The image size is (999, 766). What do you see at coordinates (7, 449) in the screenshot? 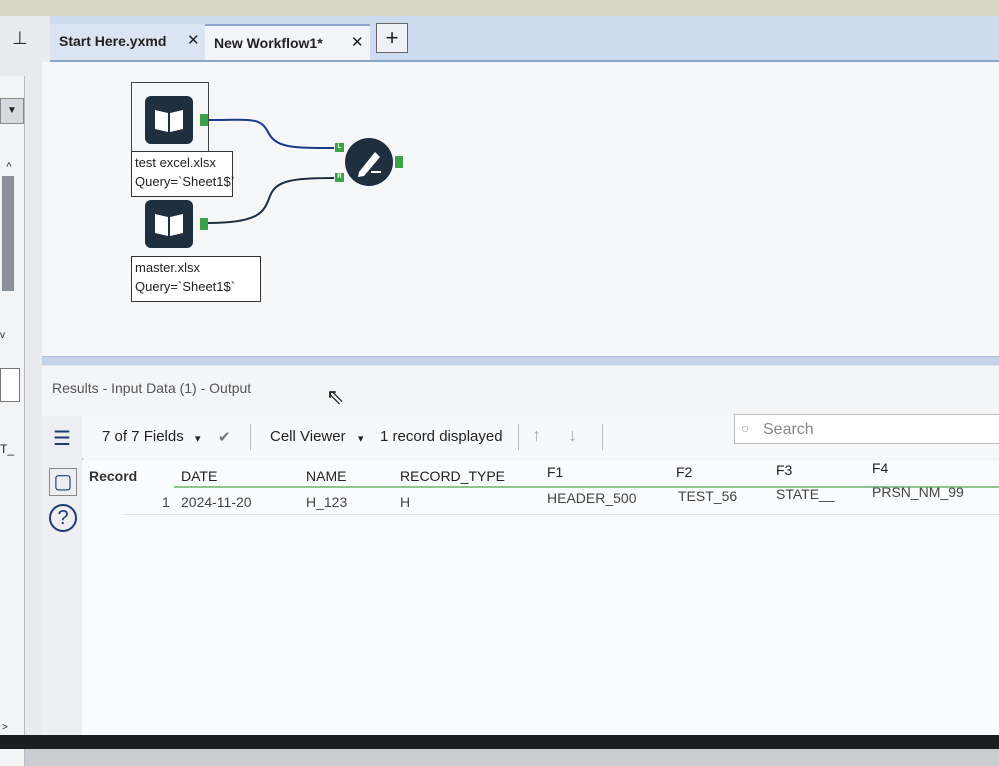
I see `left-partial-text: T_` at bounding box center [7, 449].